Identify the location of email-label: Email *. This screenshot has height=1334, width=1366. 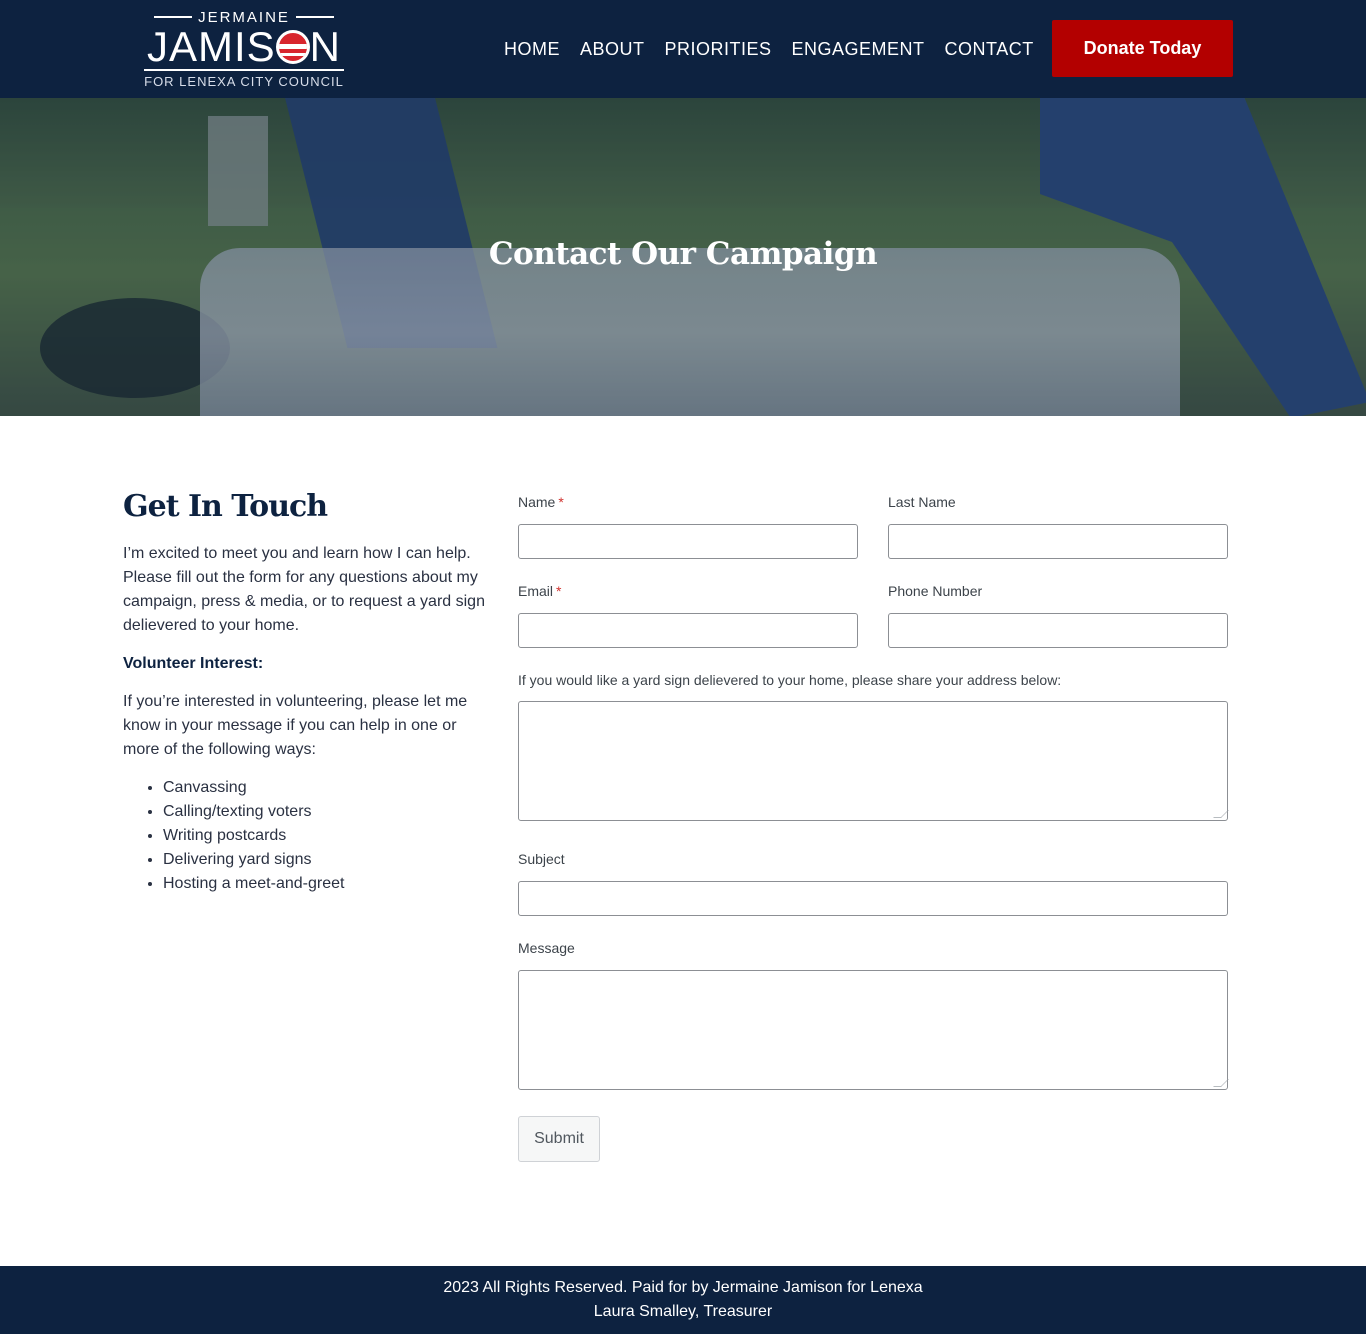
(539, 591).